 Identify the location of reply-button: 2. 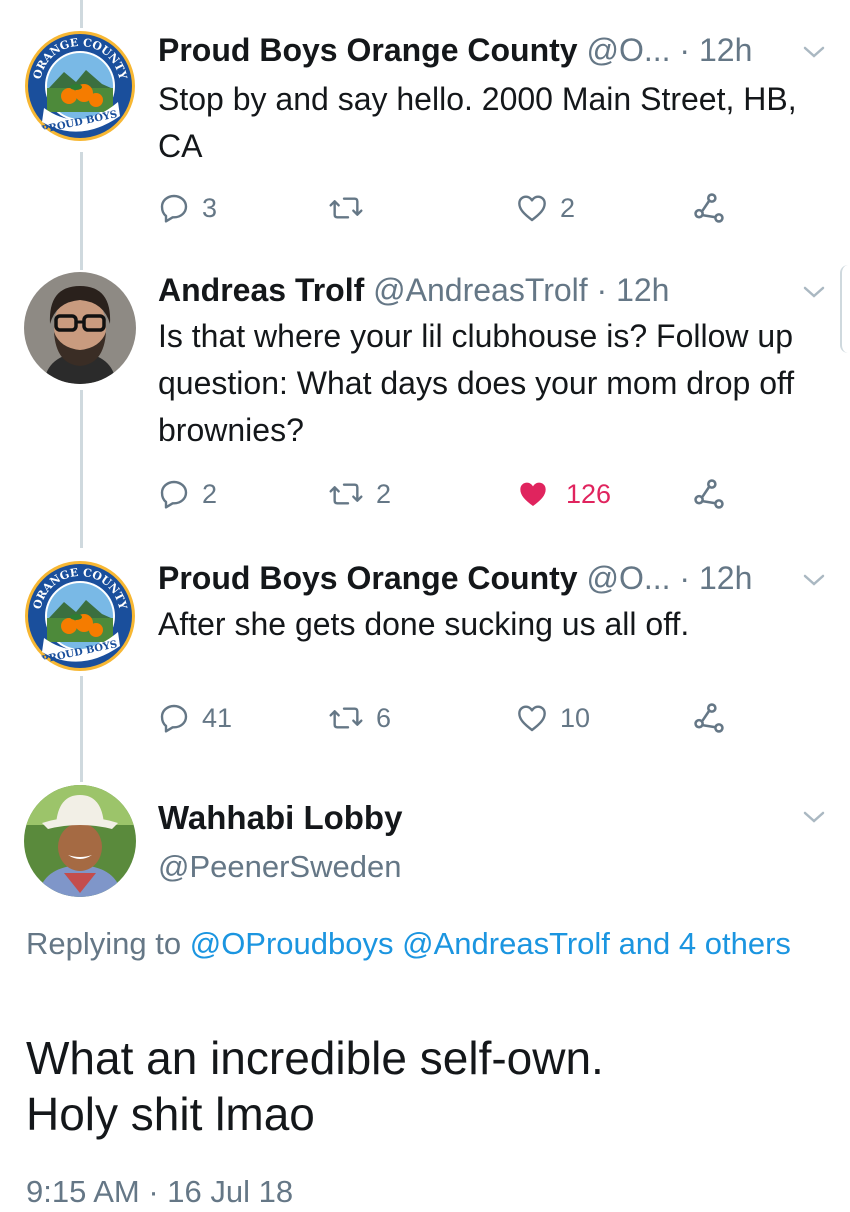
(187, 494).